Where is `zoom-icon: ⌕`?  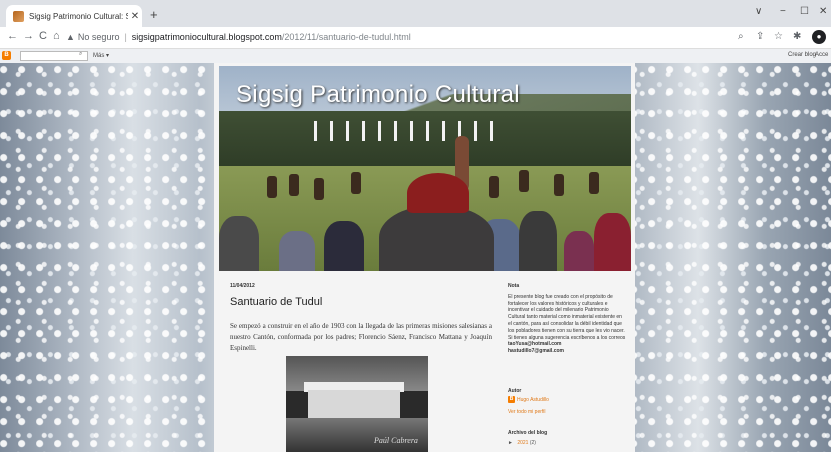
zoom-icon: ⌕ is located at coordinates (741, 36).